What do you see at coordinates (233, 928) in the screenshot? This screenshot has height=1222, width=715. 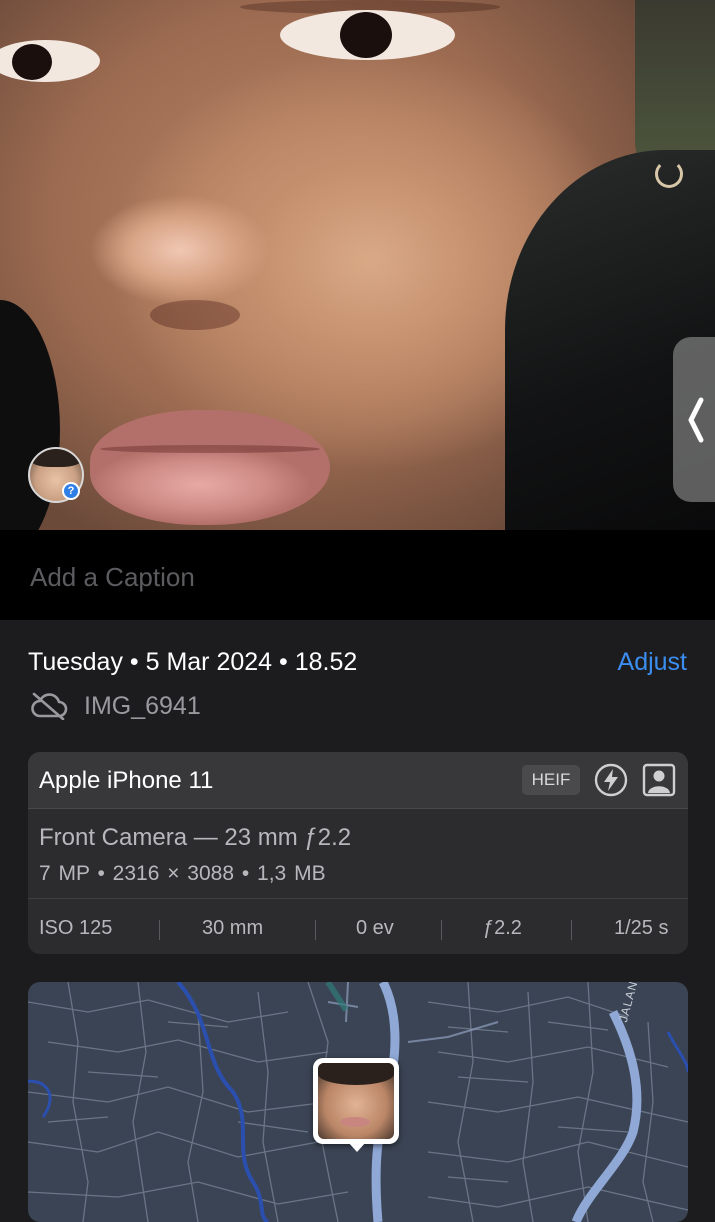 I see `exif-focal-length: 30 mm` at bounding box center [233, 928].